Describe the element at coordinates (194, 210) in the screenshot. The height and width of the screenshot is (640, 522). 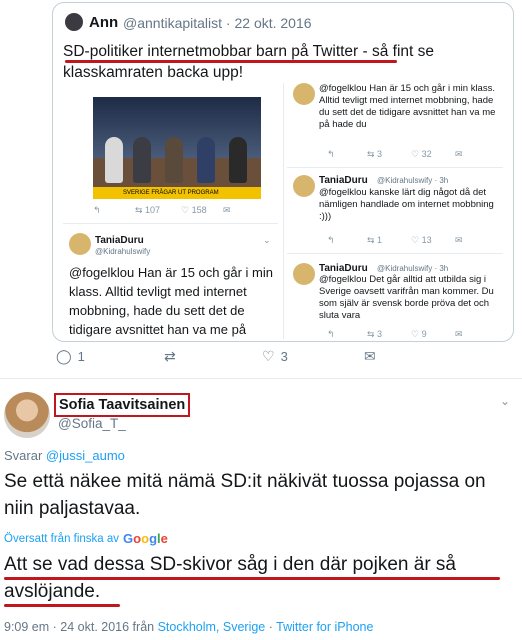
I see `mini-like-icon: ♡ 158` at that location.